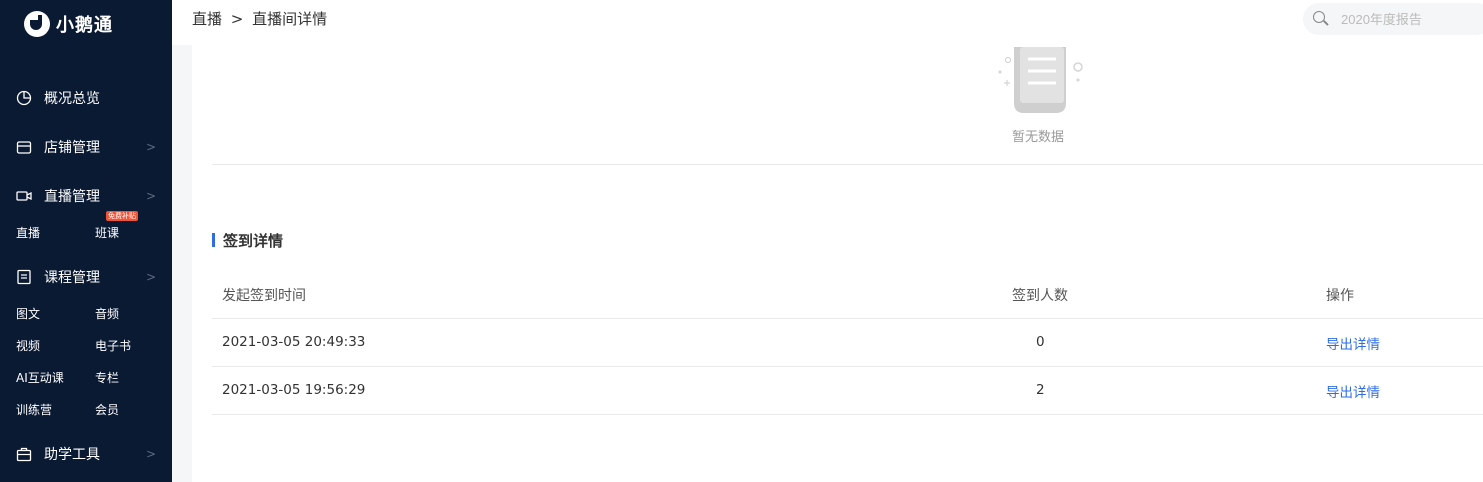  What do you see at coordinates (1411, 19) in the screenshot?
I see `search-input` at bounding box center [1411, 19].